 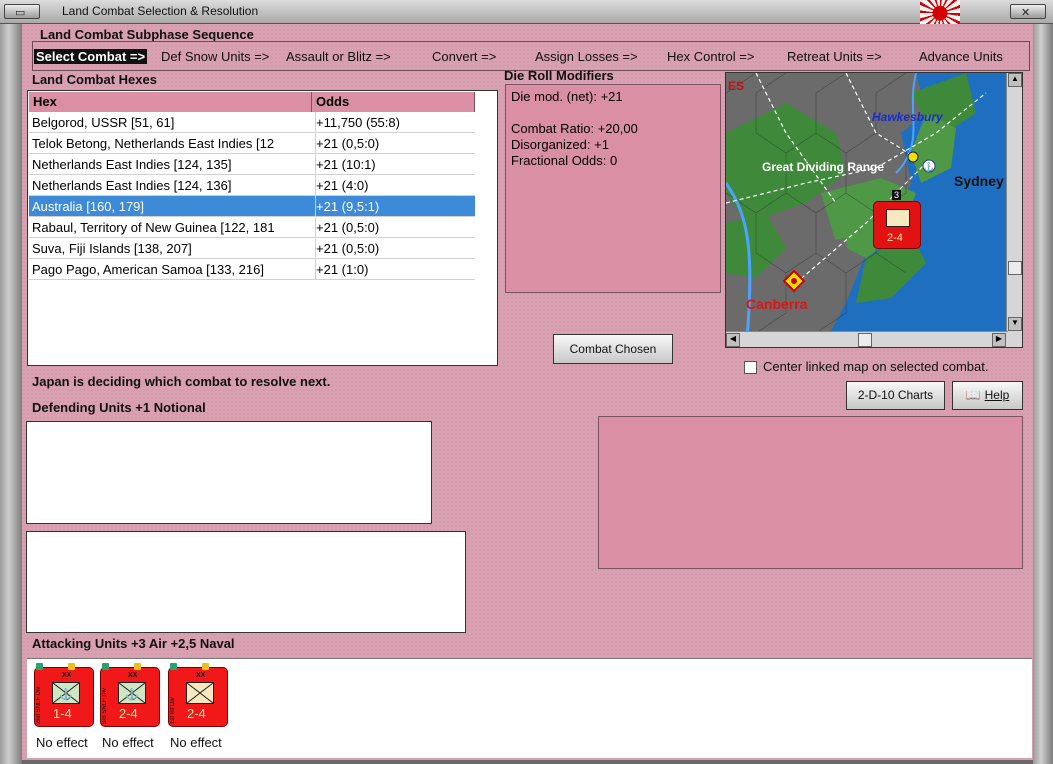 What do you see at coordinates (979, 181) in the screenshot?
I see `map-label-sydney: Sydney` at bounding box center [979, 181].